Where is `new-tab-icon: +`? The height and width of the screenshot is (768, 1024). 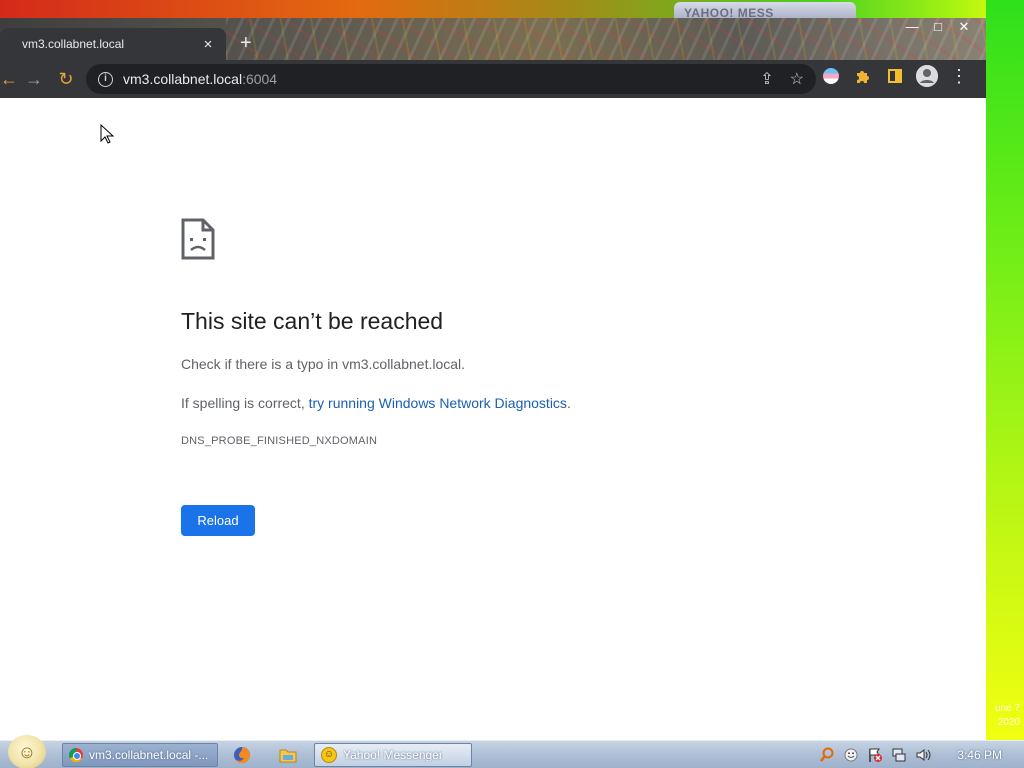
new-tab-icon: + is located at coordinates (246, 43).